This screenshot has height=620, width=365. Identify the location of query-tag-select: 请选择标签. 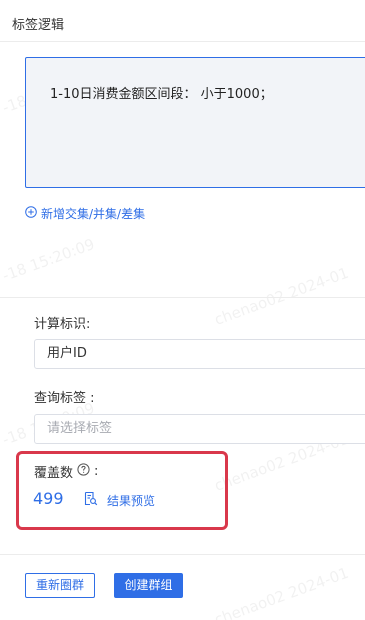
(199, 429).